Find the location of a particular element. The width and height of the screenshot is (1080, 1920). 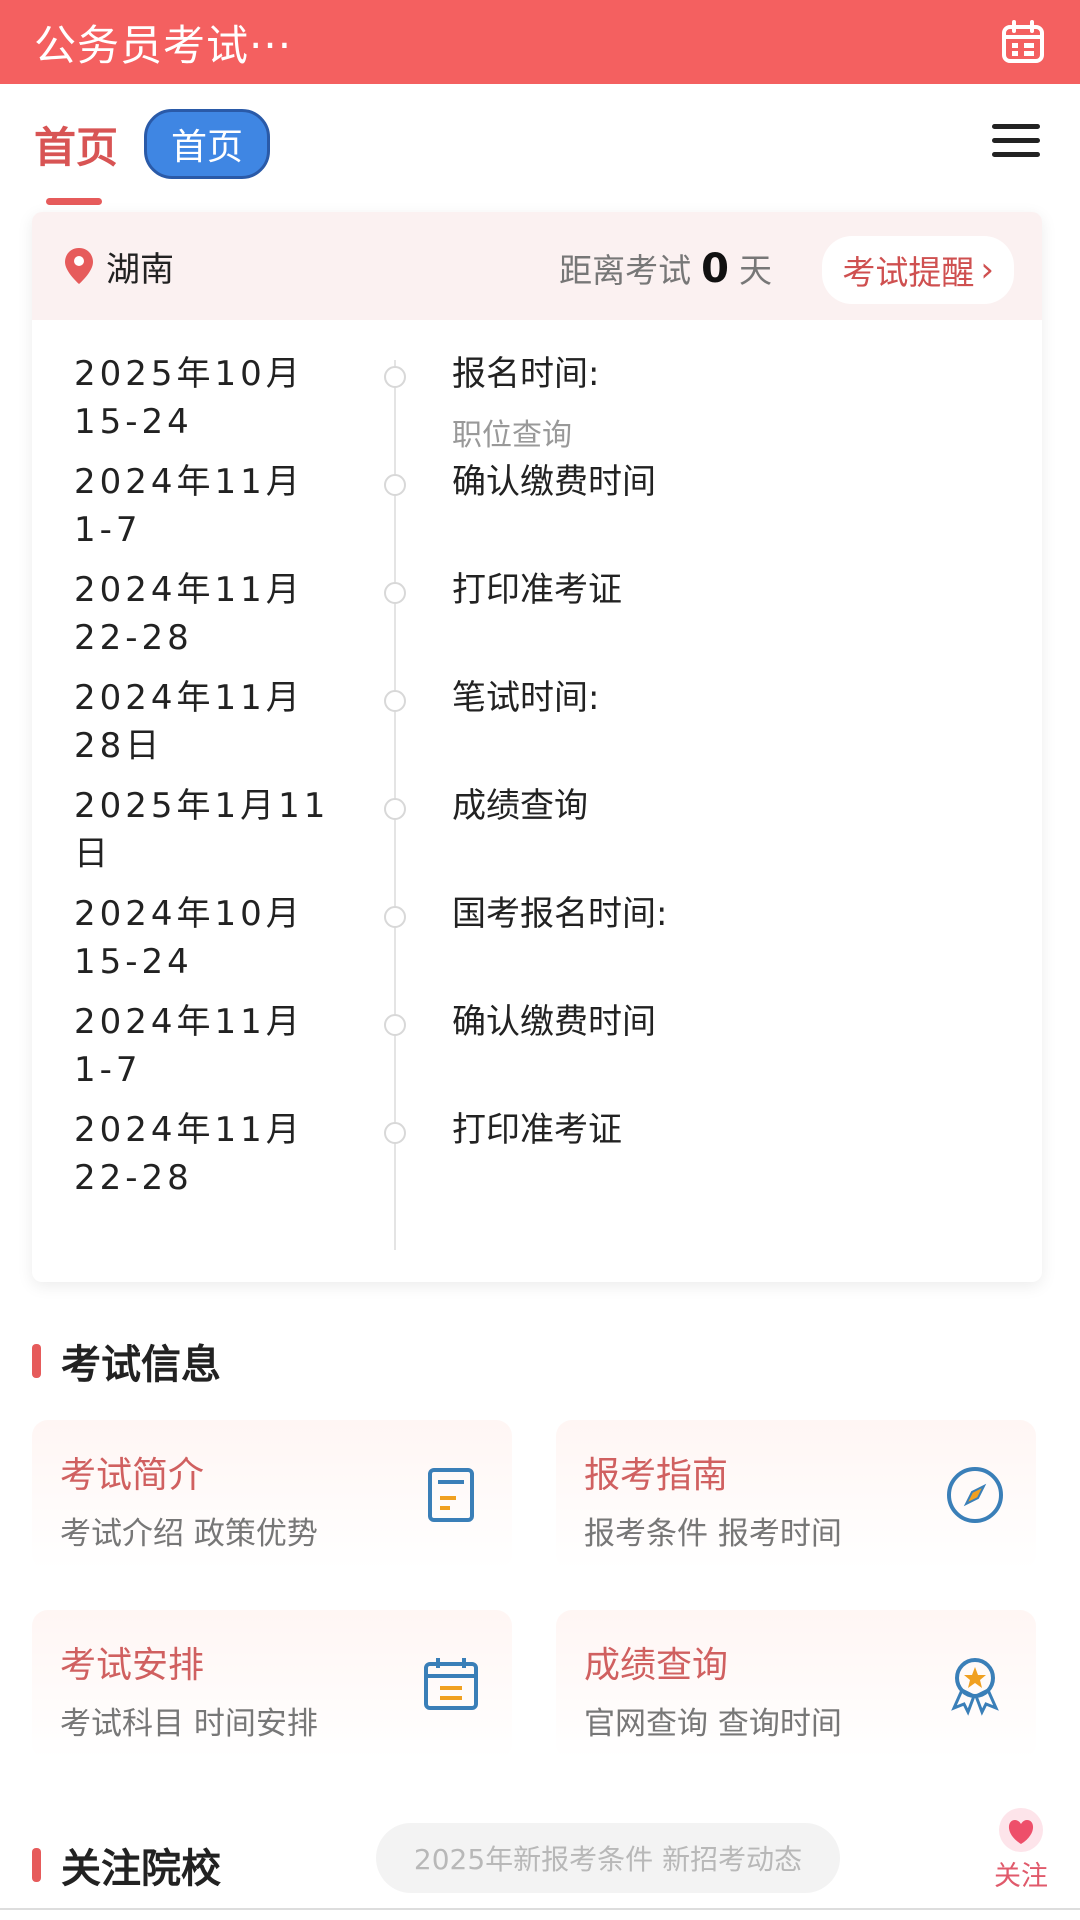

home-pill-button: 首页 is located at coordinates (207, 144).